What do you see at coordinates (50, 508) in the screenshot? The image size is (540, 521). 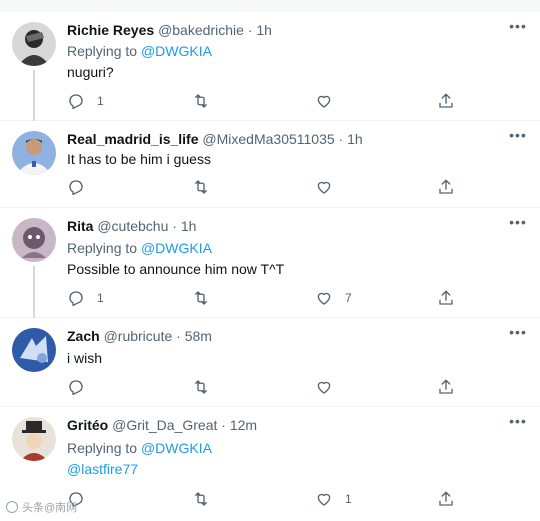 I see `watermark-text: 头条@南网` at bounding box center [50, 508].